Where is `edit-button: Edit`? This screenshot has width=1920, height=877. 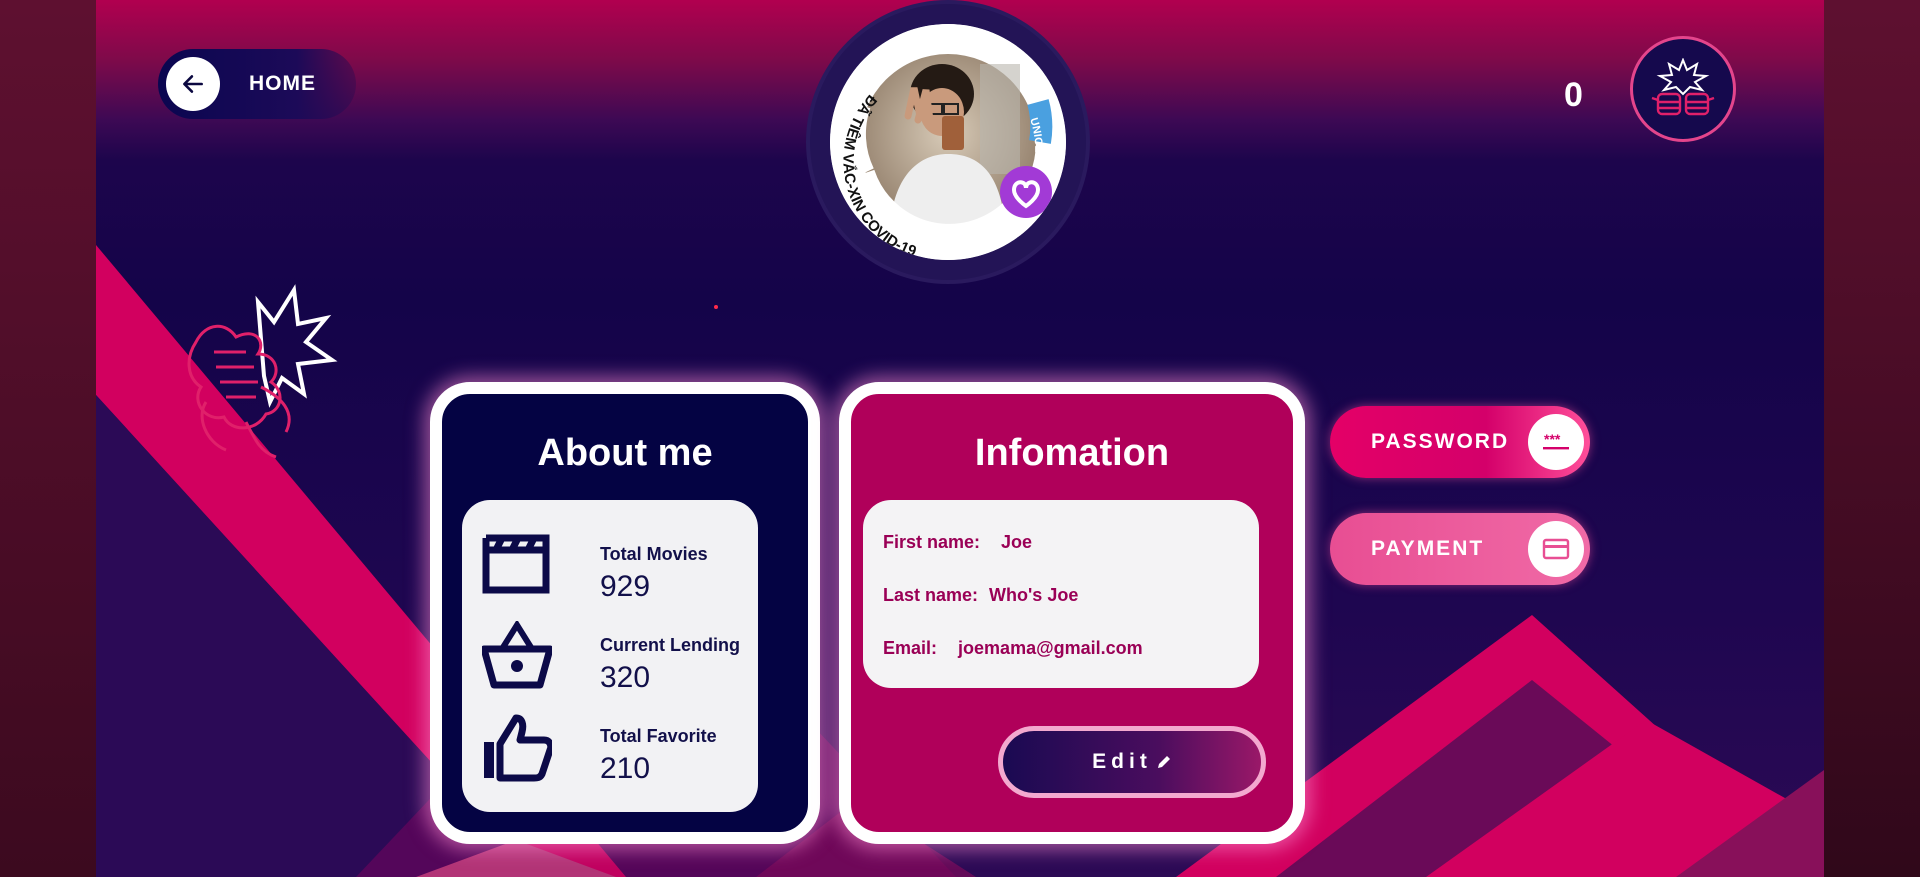
edit-button: Edit is located at coordinates (1132, 762).